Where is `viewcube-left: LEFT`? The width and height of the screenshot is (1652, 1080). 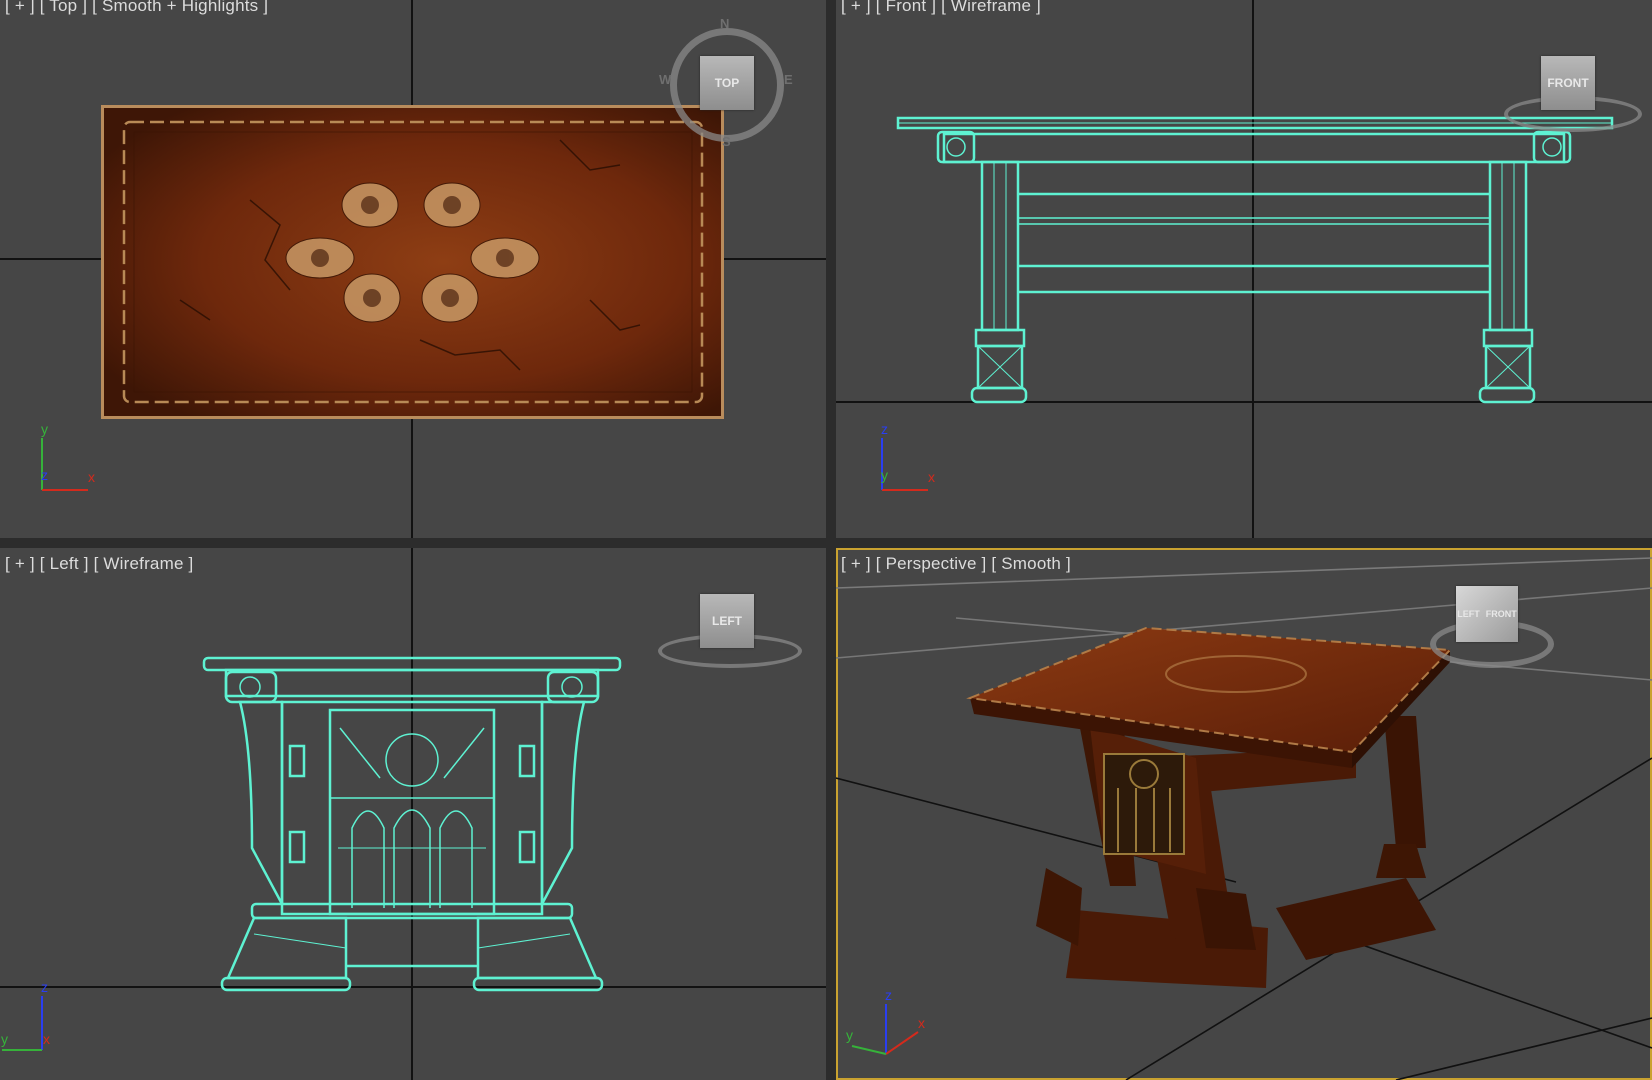 viewcube-left: LEFT is located at coordinates (727, 621).